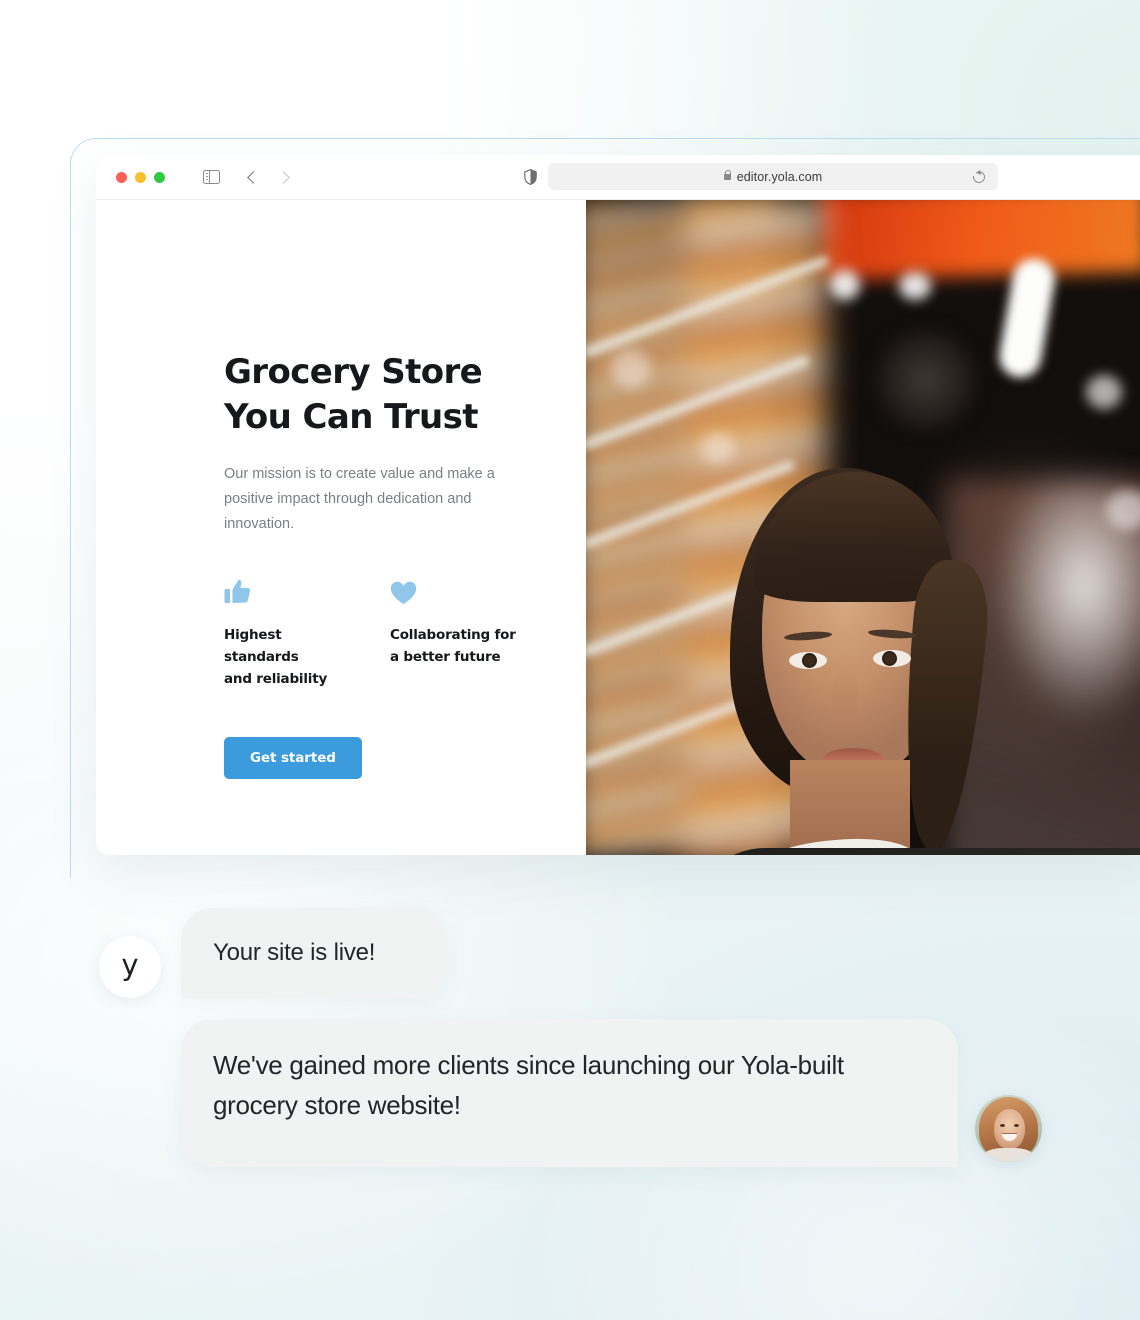 This screenshot has width=1140, height=1320. Describe the element at coordinates (530, 177) in the screenshot. I see `shield-icon` at that location.